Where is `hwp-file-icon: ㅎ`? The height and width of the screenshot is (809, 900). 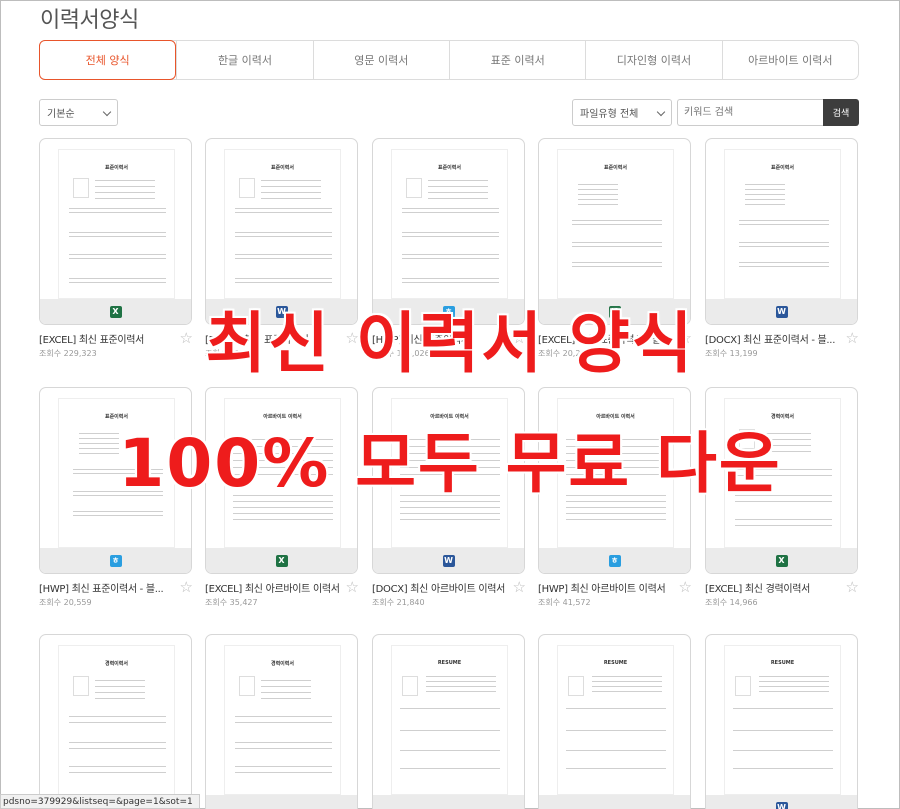 hwp-file-icon: ㅎ is located at coordinates (448, 311).